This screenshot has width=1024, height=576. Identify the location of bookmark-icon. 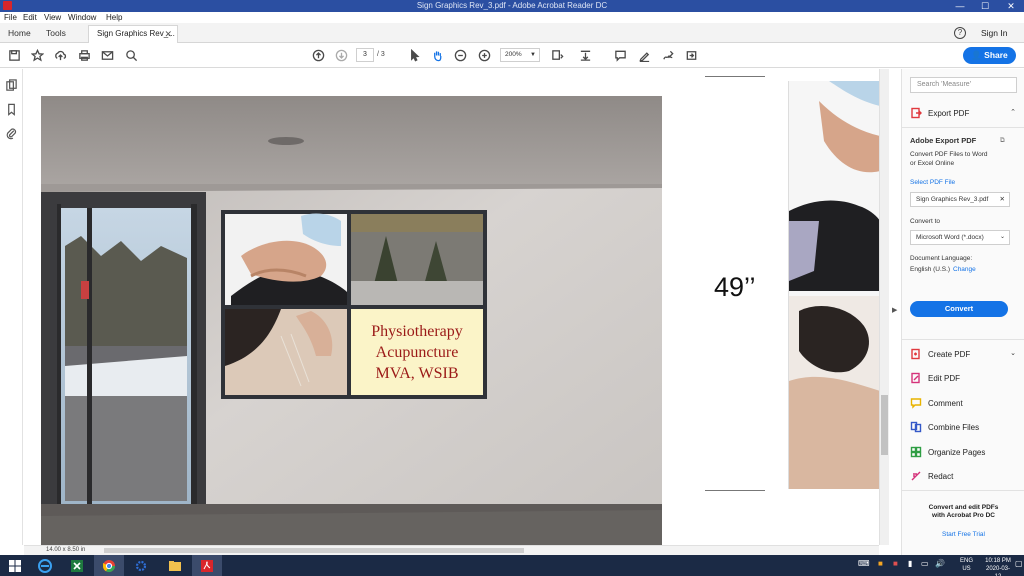
(11, 109).